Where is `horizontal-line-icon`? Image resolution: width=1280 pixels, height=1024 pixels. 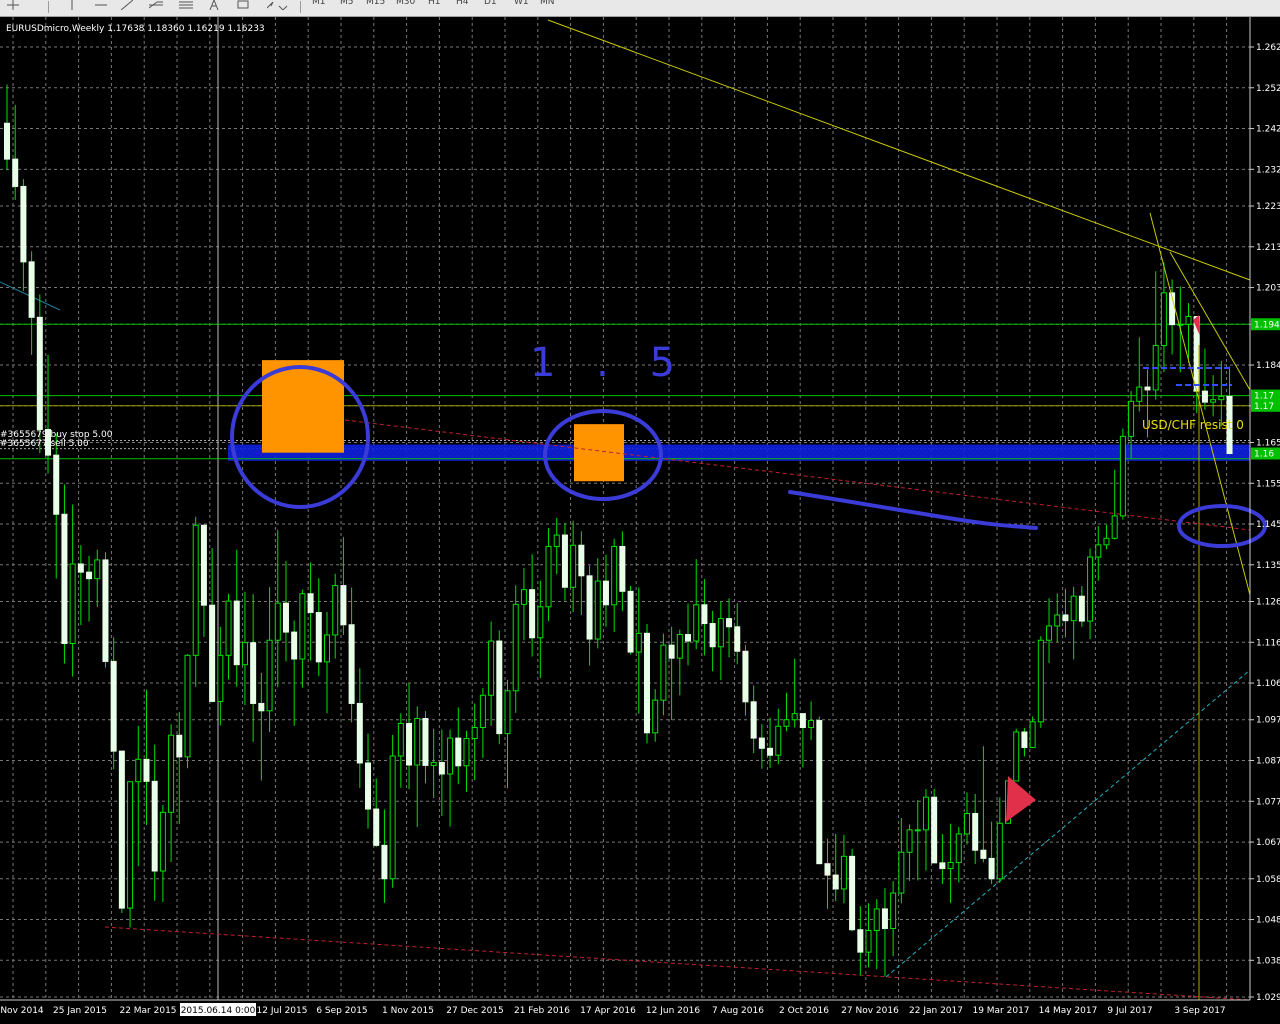 horizontal-line-icon is located at coordinates (101, 7).